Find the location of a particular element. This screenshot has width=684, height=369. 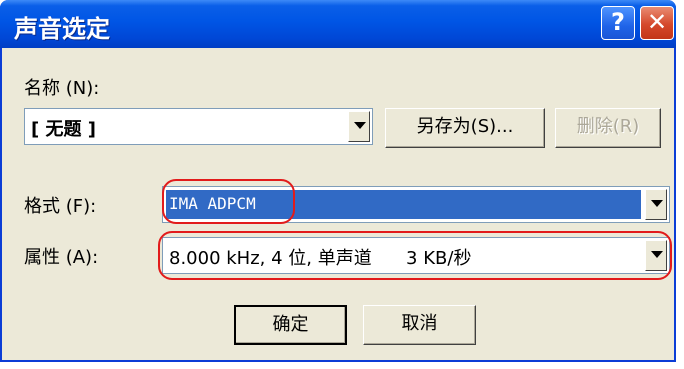

delete-label: 删除(R) is located at coordinates (608, 126).